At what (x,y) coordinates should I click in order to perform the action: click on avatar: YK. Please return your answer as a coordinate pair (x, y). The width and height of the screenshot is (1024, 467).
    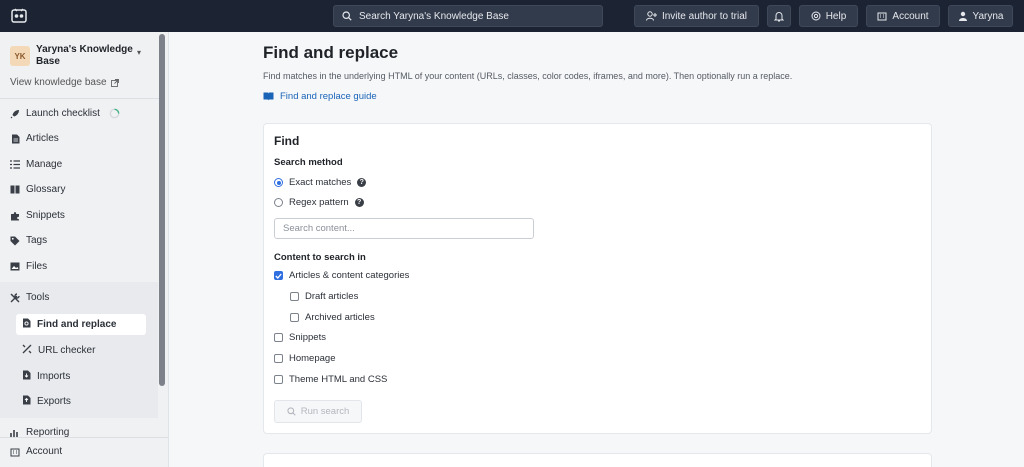
    Looking at the image, I should click on (20, 56).